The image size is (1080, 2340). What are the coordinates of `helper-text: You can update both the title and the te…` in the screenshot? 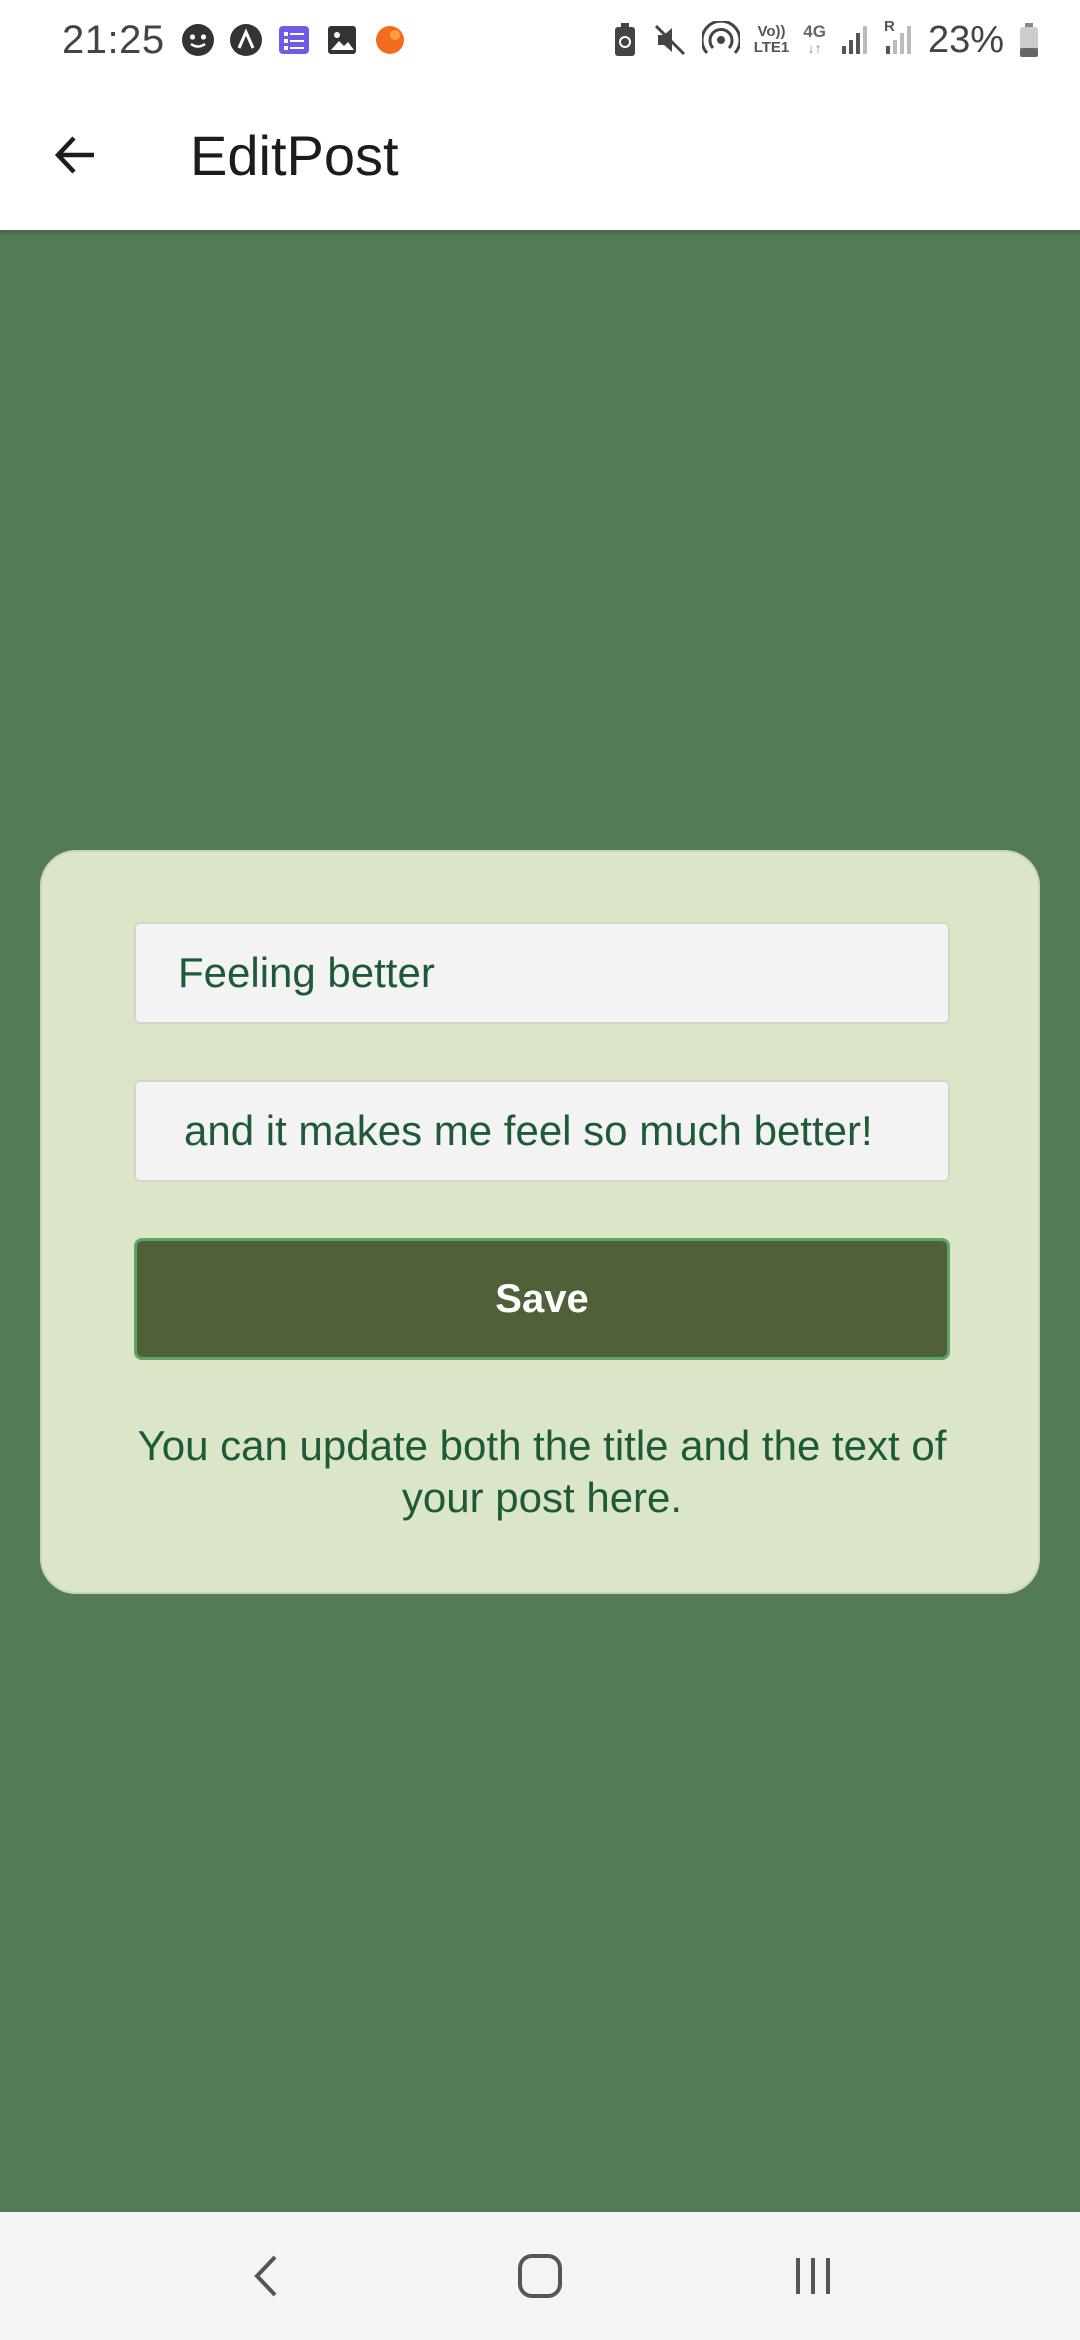 It's located at (542, 1471).